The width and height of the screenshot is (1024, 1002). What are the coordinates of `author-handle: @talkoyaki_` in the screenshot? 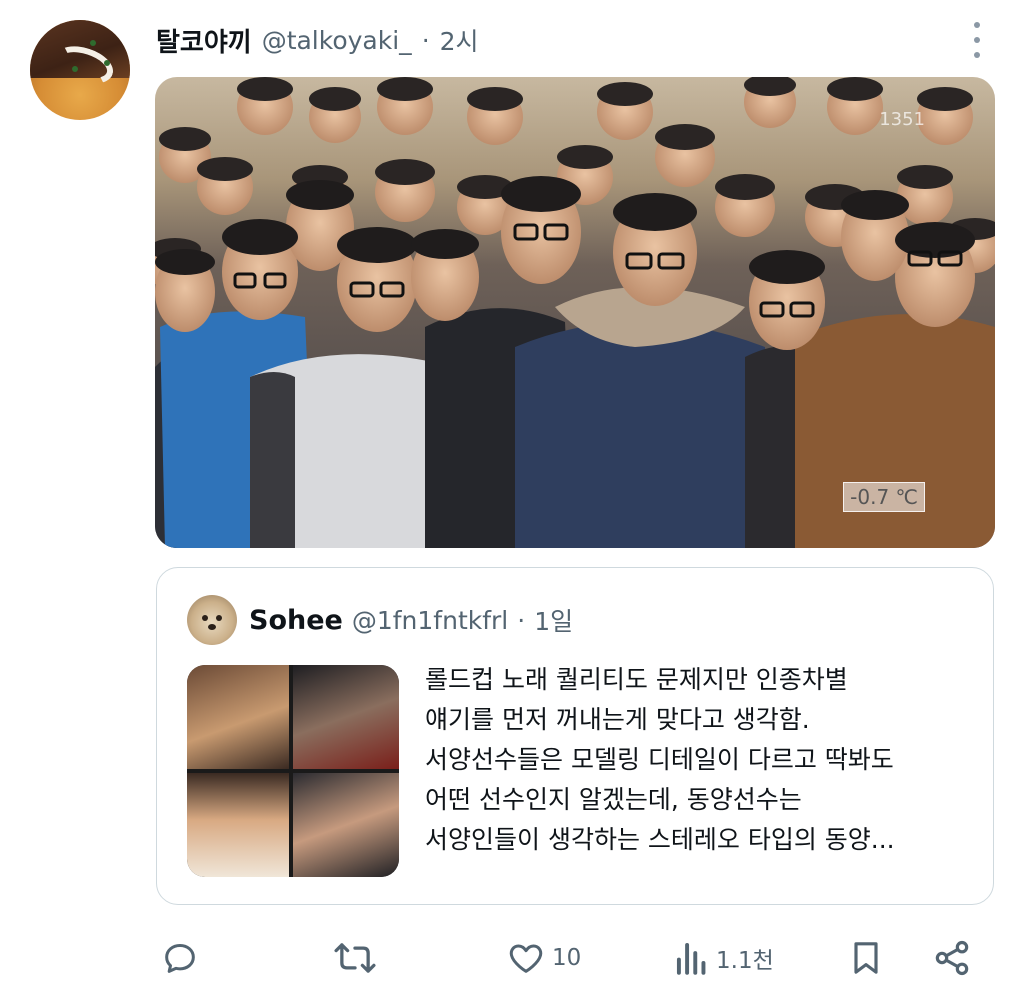 It's located at (337, 40).